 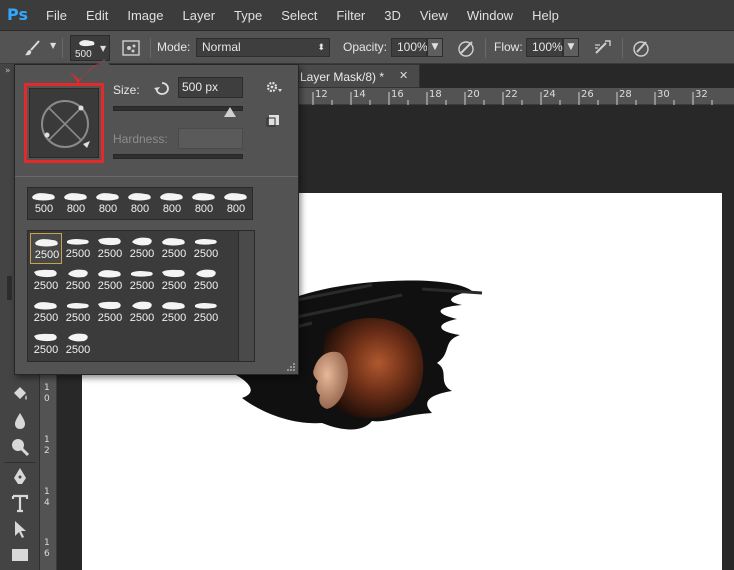 What do you see at coordinates (435, 47) in the screenshot?
I see `opacity-dropdown-button: ▼` at bounding box center [435, 47].